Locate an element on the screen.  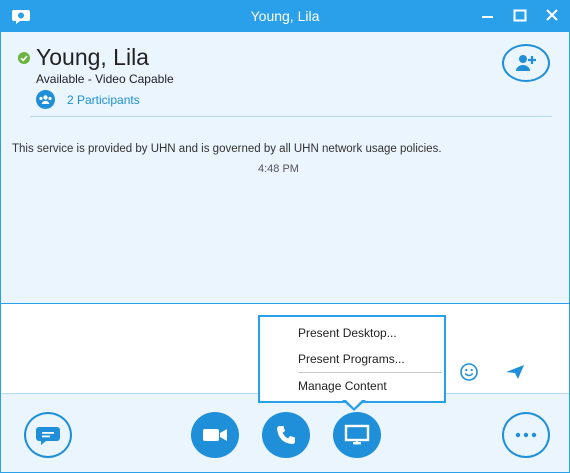
chat-button is located at coordinates (48, 435).